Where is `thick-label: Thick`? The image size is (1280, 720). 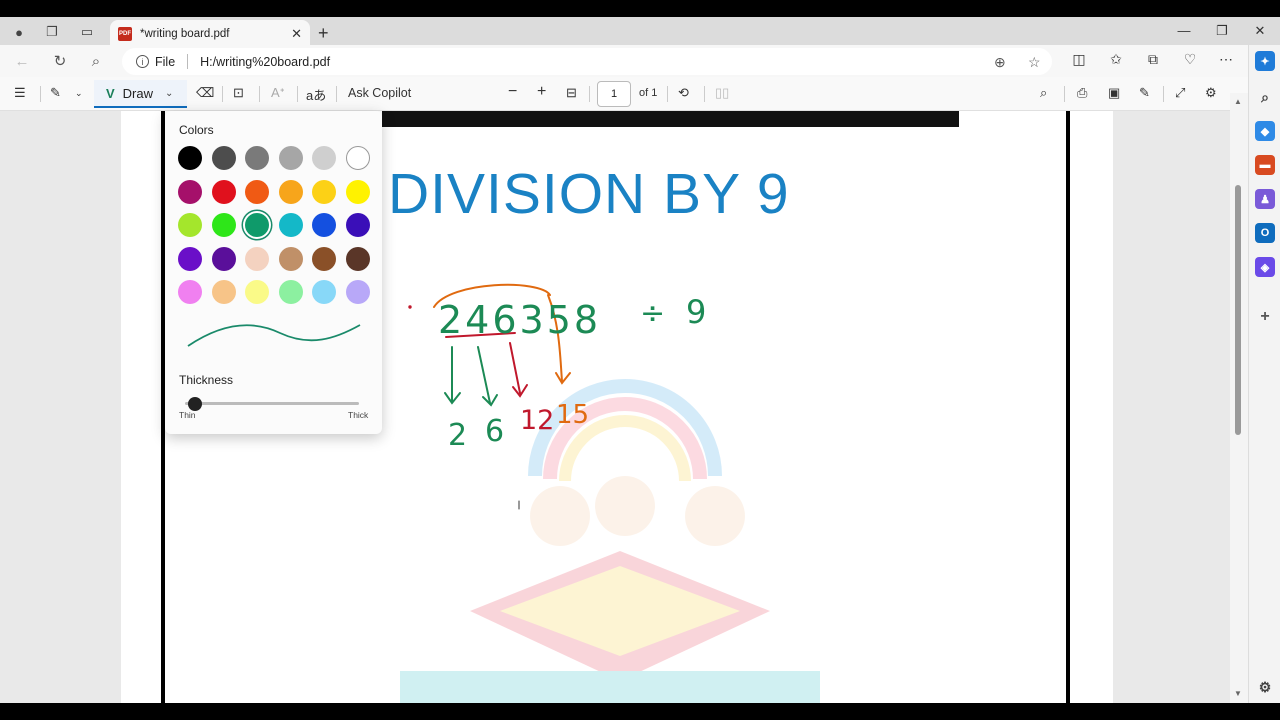
thick-label: Thick is located at coordinates (358, 415).